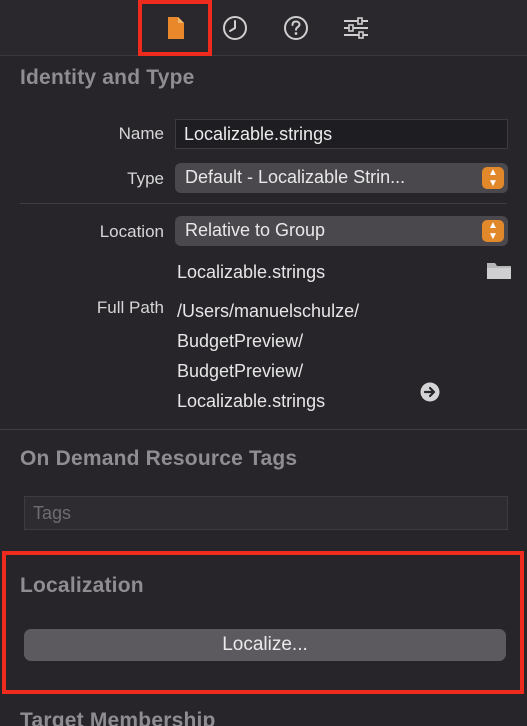 The height and width of the screenshot is (726, 527). Describe the element at coordinates (251, 401) in the screenshot. I see `full-path-line: Localizable.strings` at that location.